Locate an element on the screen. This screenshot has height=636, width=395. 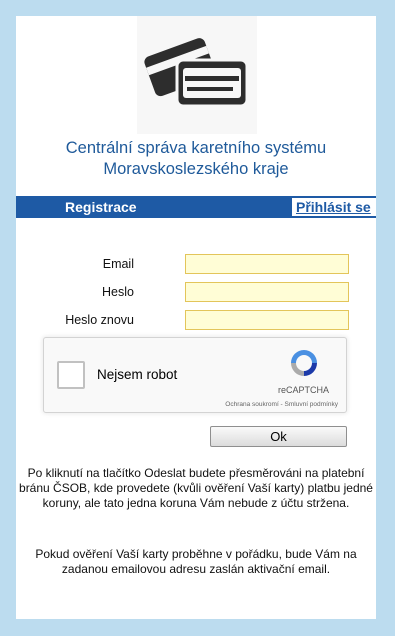
payment-cards-icon is located at coordinates (196, 73).